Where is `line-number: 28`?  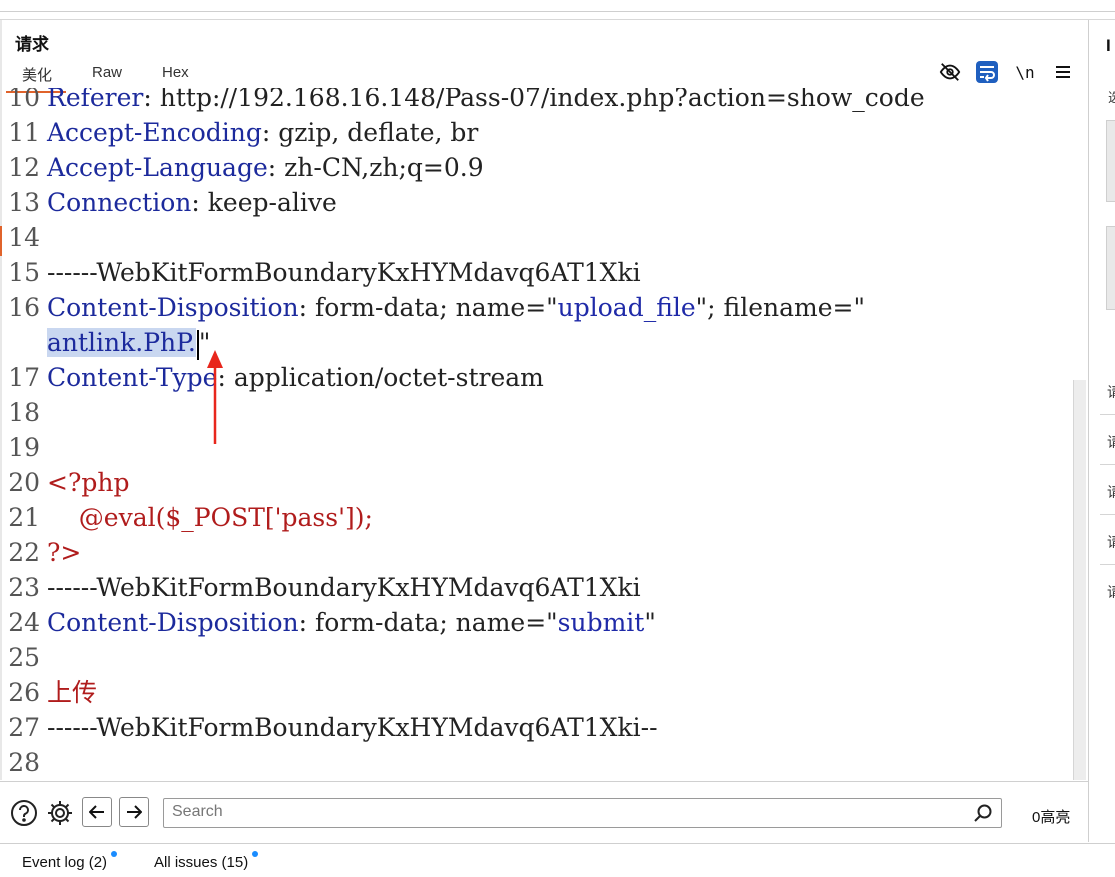 line-number: 28 is located at coordinates (24, 762).